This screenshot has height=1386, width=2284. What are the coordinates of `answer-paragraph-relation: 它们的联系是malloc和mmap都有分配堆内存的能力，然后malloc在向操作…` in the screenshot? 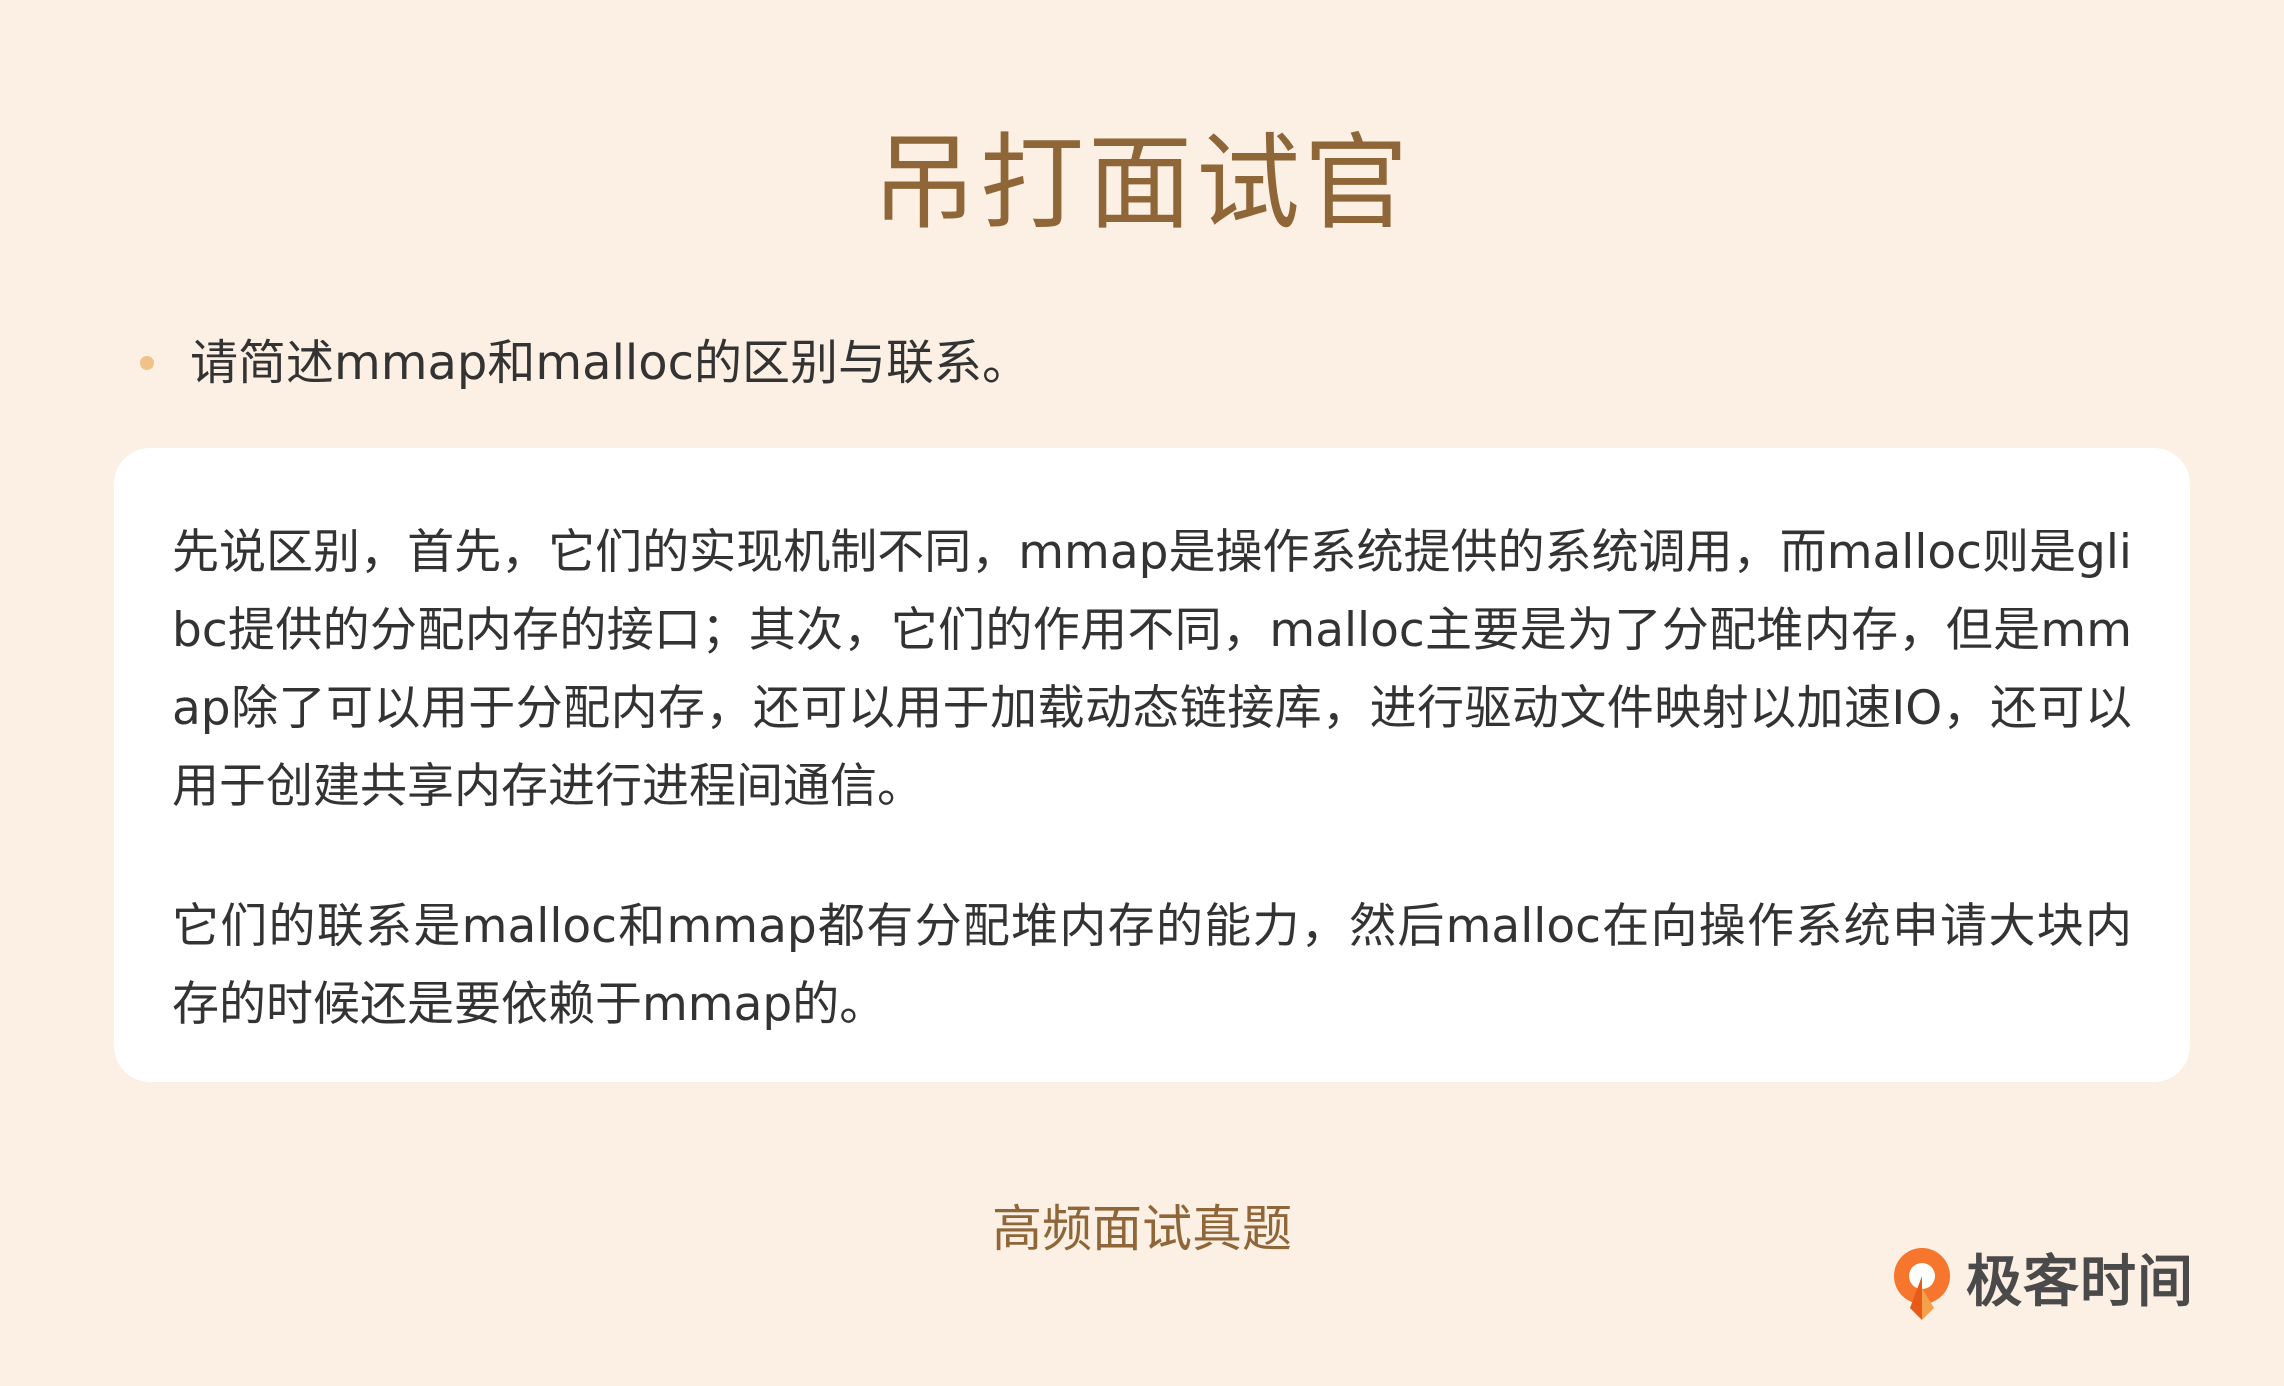 It's located at (1152, 965).